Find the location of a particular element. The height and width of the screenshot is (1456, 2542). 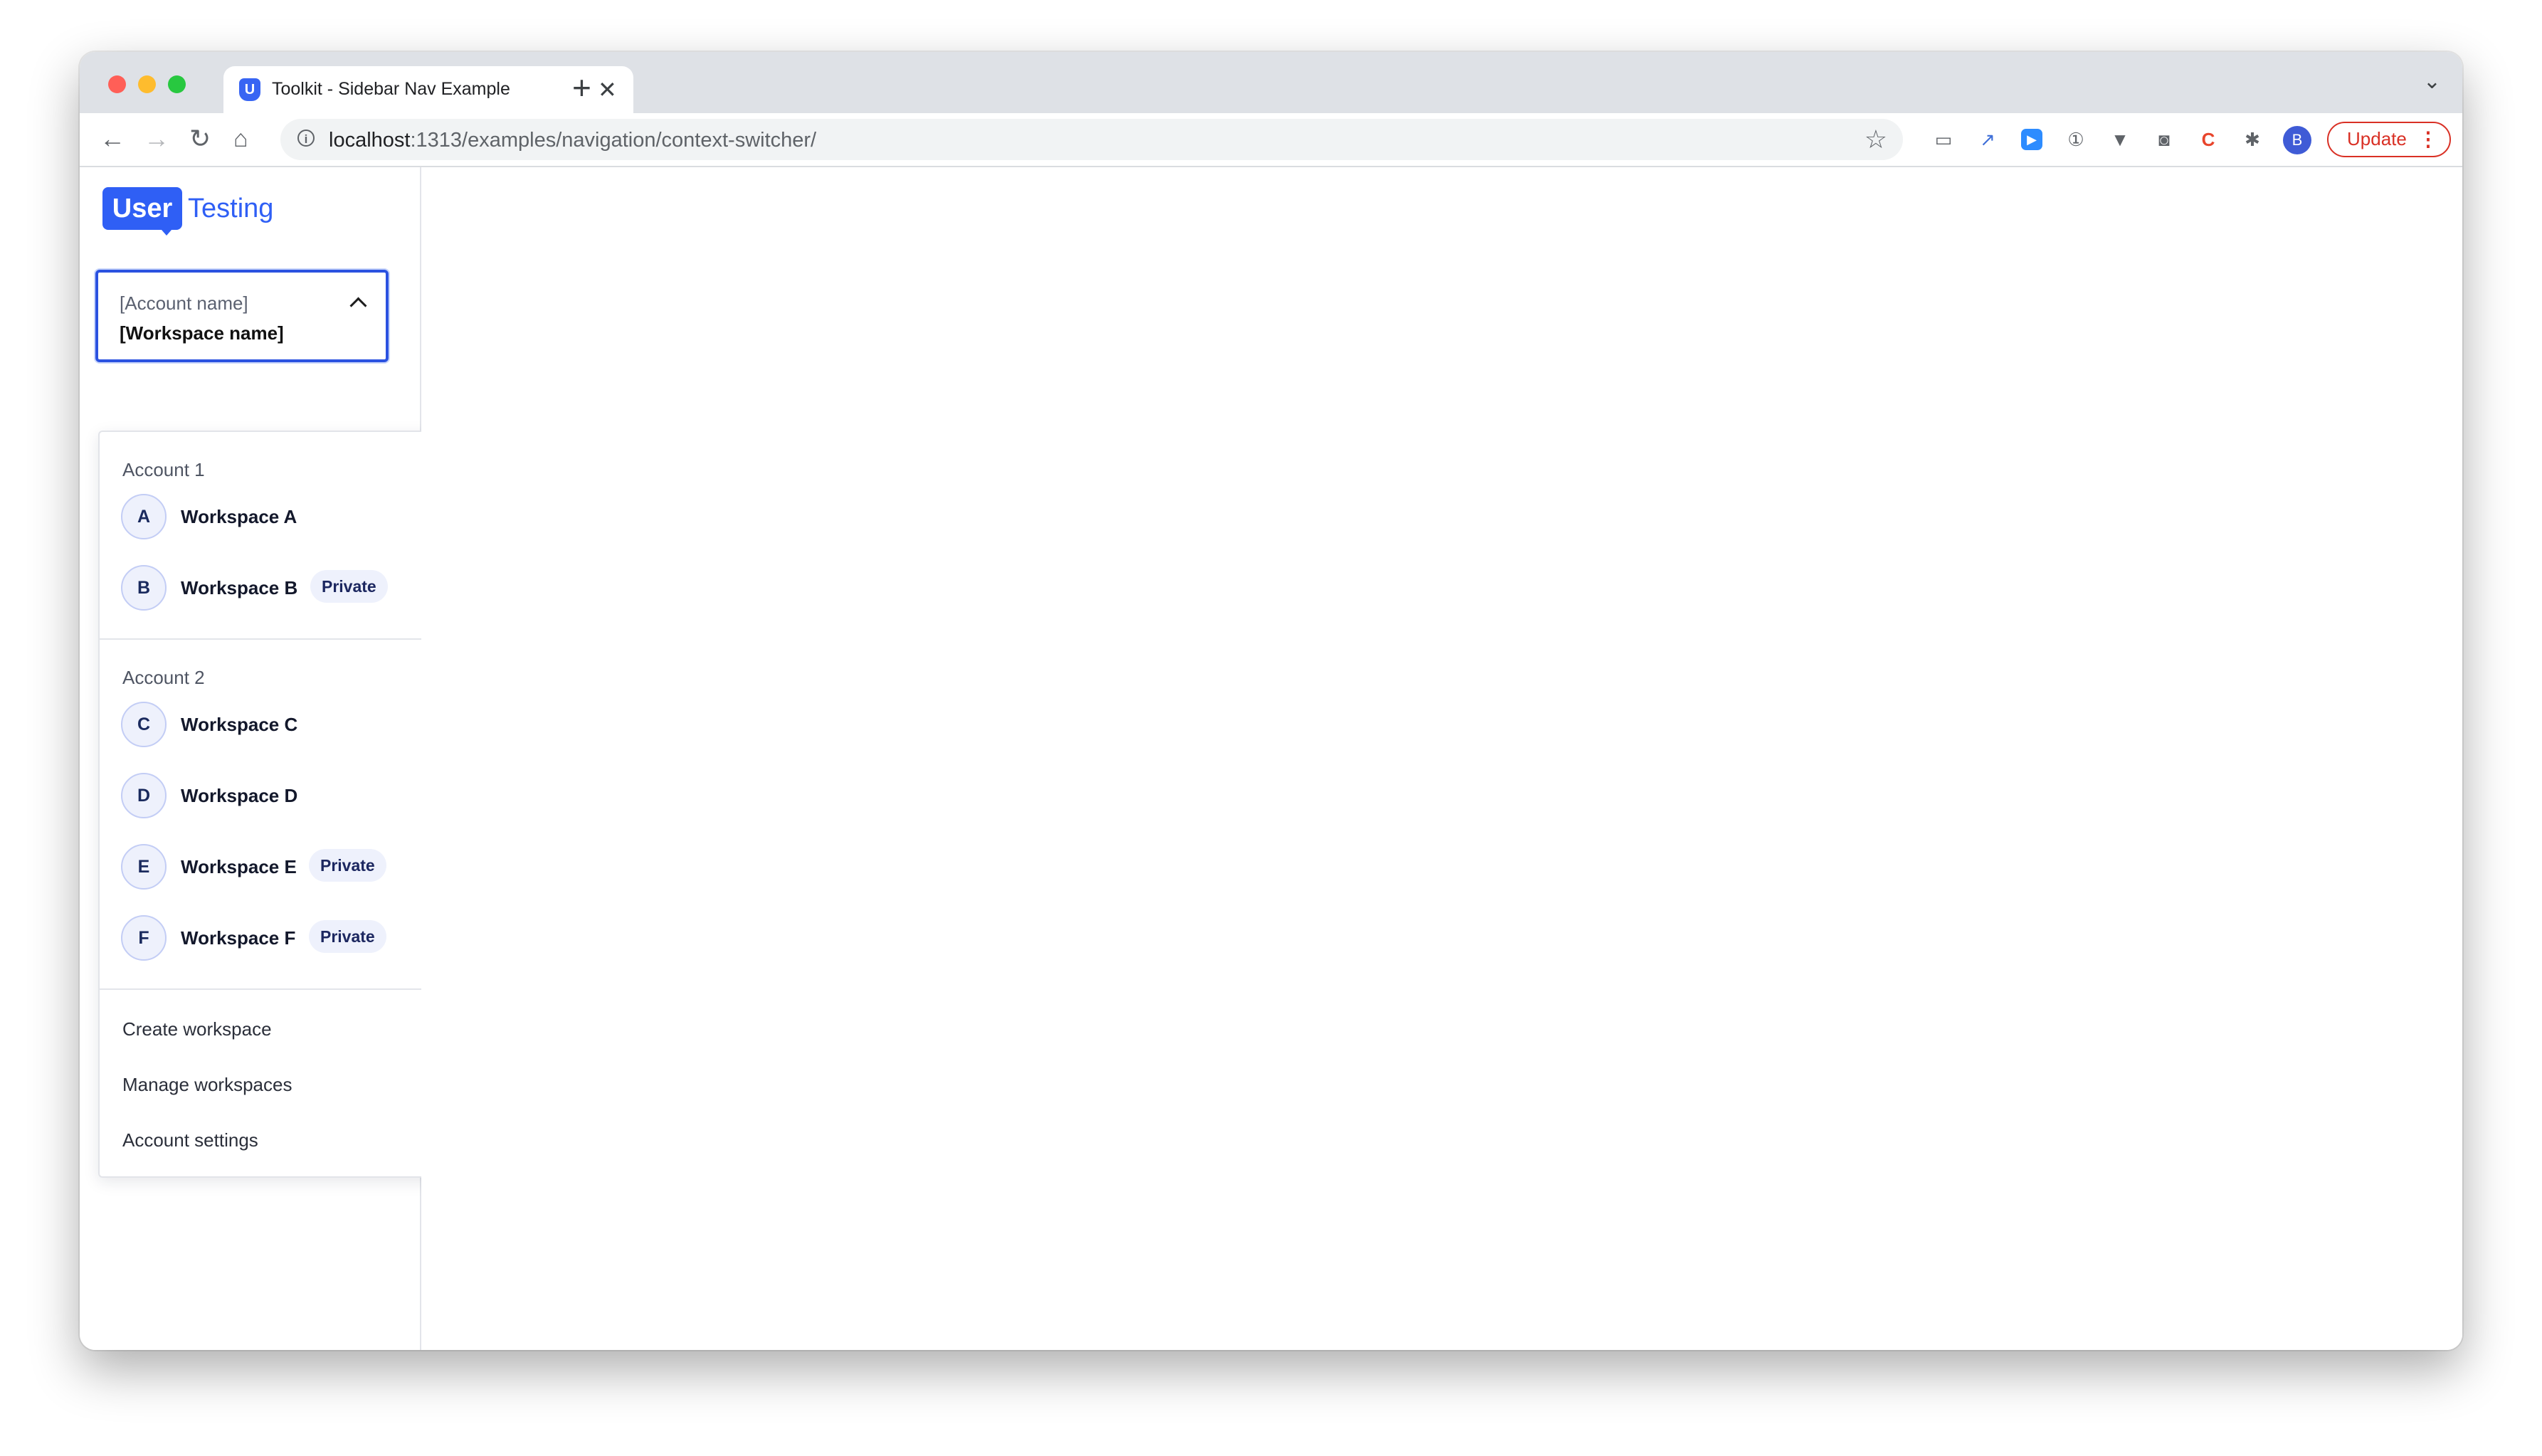

bookmark-star-icon: ☆ is located at coordinates (1876, 139).